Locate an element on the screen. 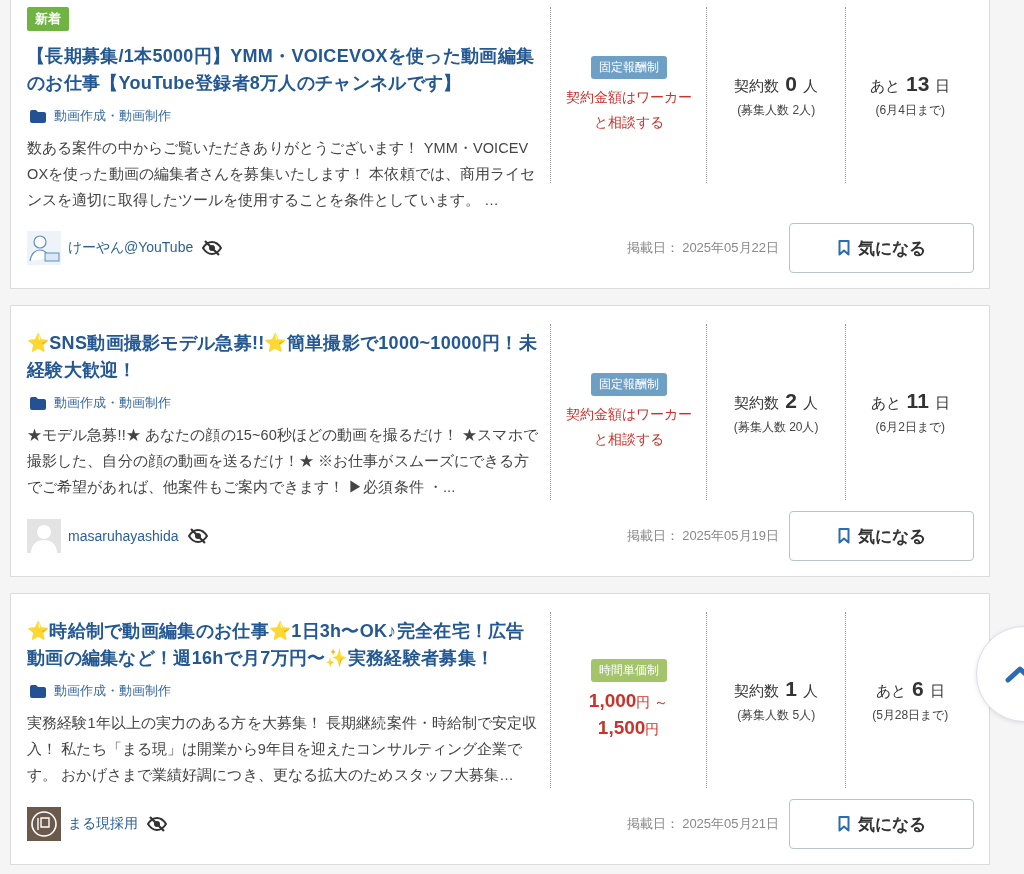 The width and height of the screenshot is (1024, 874). deadline-date: (6月2日まで) is located at coordinates (910, 427).